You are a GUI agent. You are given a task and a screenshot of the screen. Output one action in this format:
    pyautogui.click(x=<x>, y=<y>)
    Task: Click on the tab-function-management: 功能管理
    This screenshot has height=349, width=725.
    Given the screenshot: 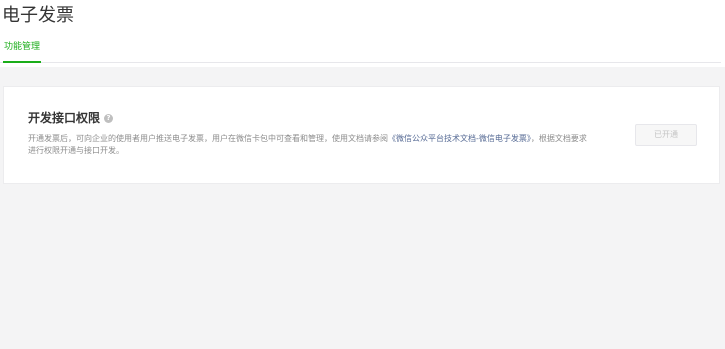 What is the action you would take?
    pyautogui.click(x=22, y=51)
    